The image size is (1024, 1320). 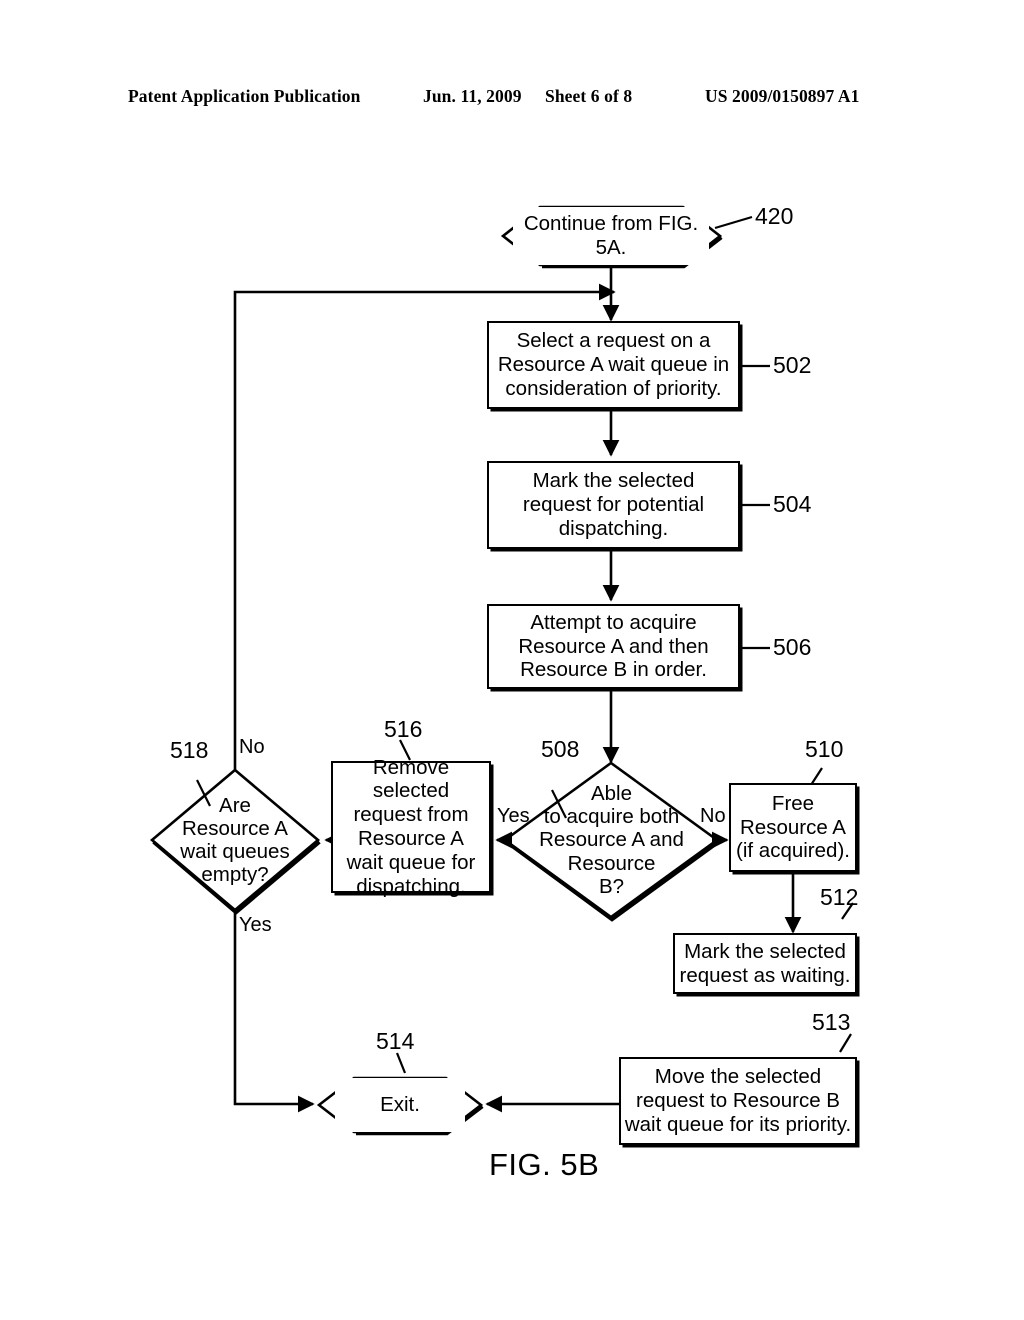 What do you see at coordinates (544, 1164) in the screenshot?
I see `figure-caption: FIG. 5B` at bounding box center [544, 1164].